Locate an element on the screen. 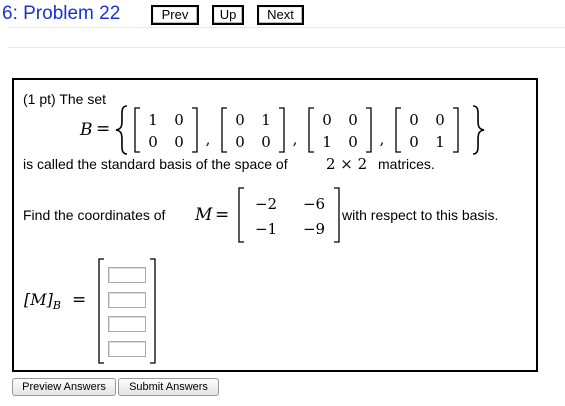 This screenshot has height=406, width=565. next-button: Next is located at coordinates (280, 15).